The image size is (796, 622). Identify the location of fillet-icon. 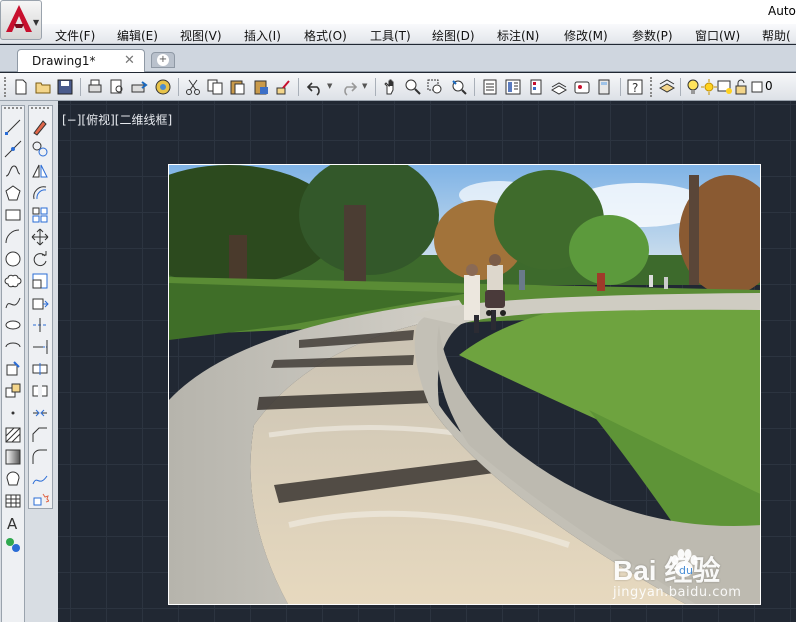
(40, 457).